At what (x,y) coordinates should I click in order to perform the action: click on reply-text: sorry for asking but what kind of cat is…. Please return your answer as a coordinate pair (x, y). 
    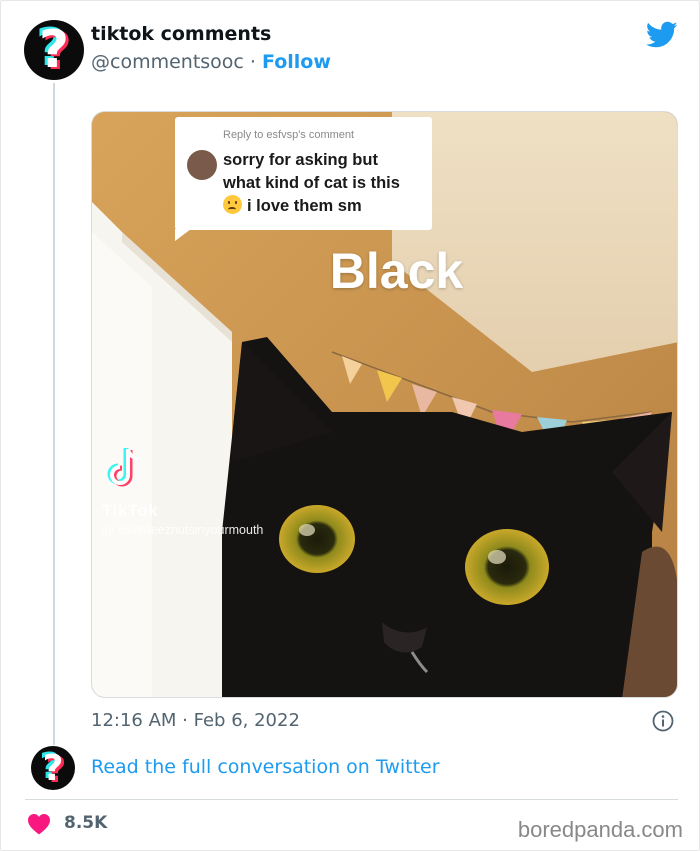
    Looking at the image, I should click on (311, 183).